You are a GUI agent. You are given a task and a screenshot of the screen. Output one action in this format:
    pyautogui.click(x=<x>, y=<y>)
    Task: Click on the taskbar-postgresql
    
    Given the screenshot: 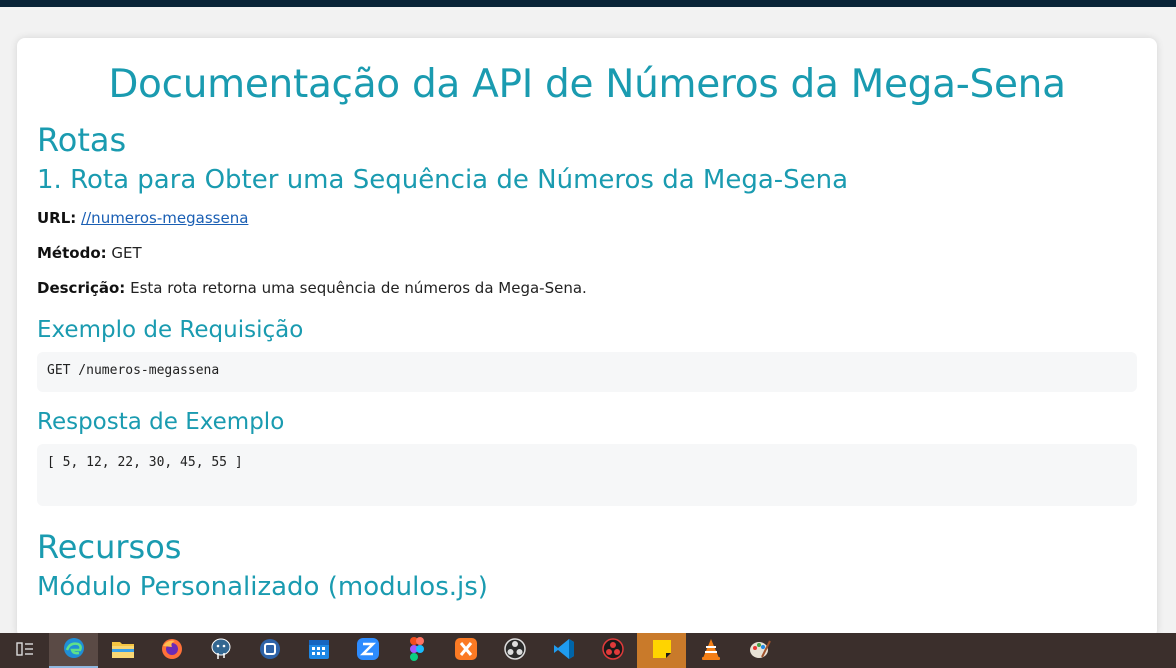 What is the action you would take?
    pyautogui.click(x=220, y=650)
    